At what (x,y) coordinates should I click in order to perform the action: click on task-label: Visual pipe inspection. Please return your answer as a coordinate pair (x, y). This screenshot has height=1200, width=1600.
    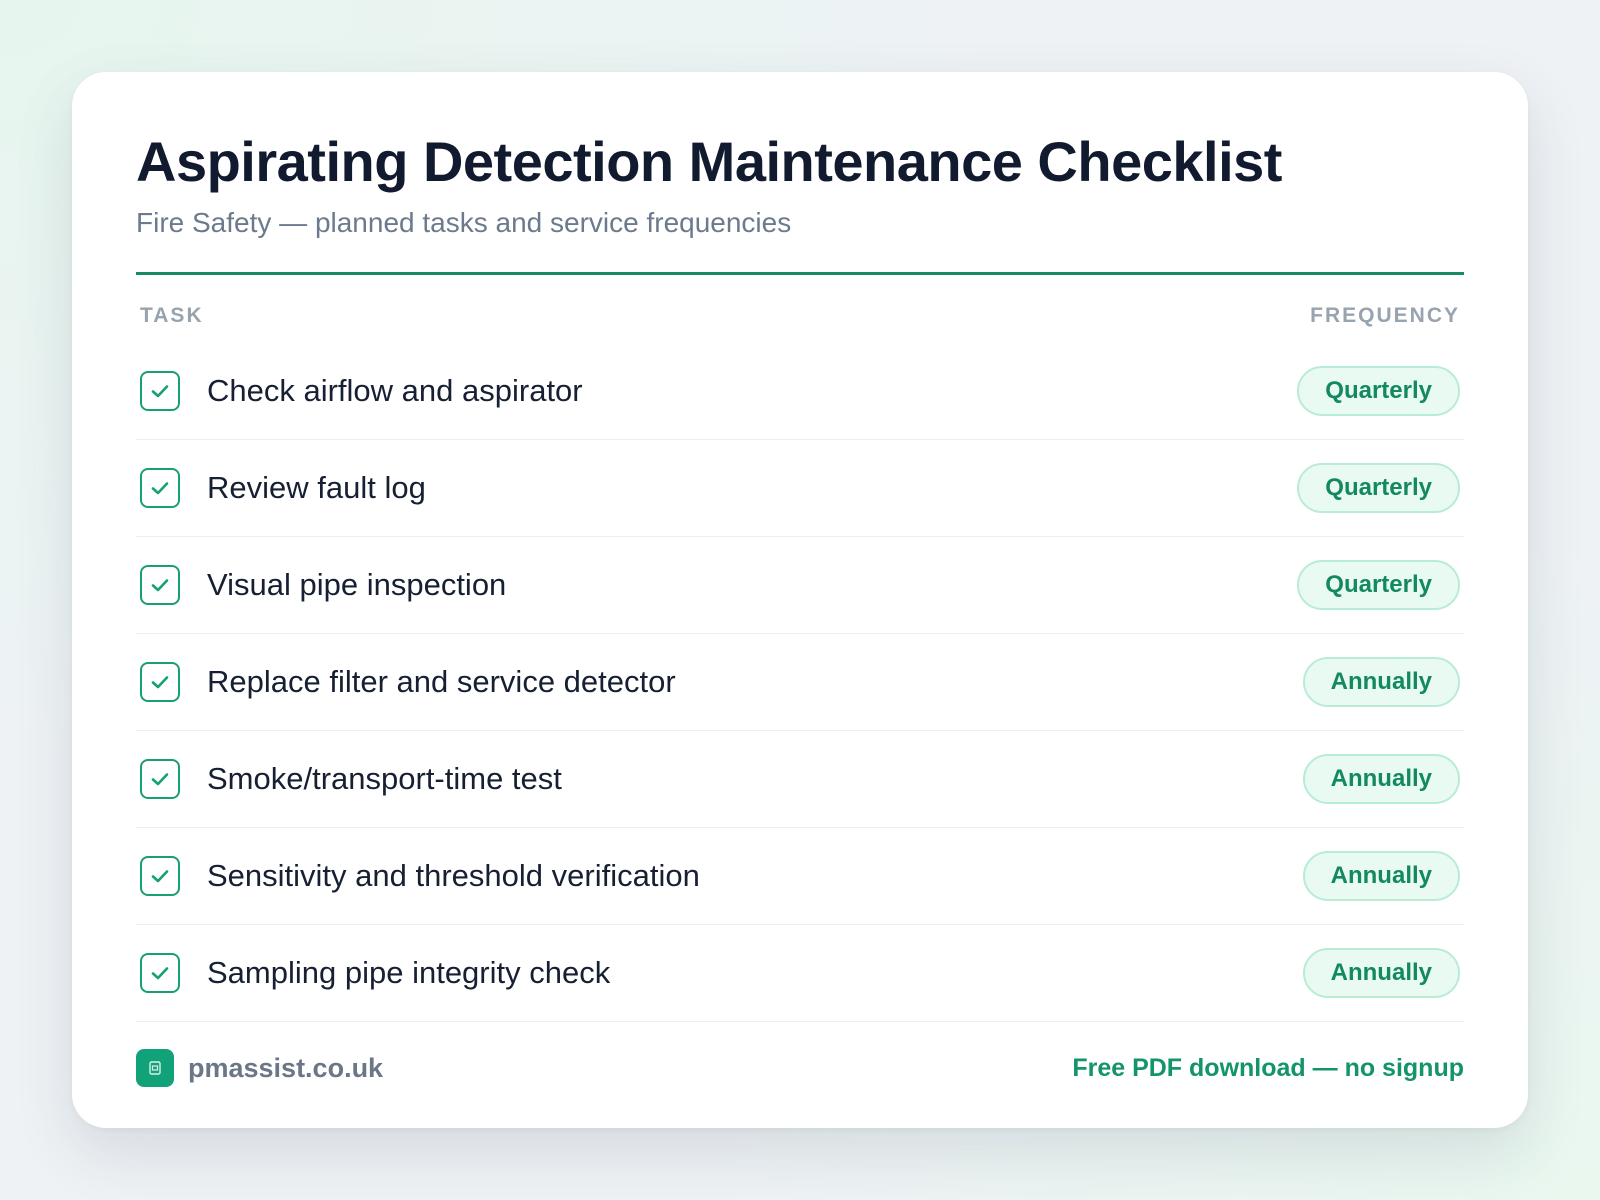
    Looking at the image, I should click on (357, 584).